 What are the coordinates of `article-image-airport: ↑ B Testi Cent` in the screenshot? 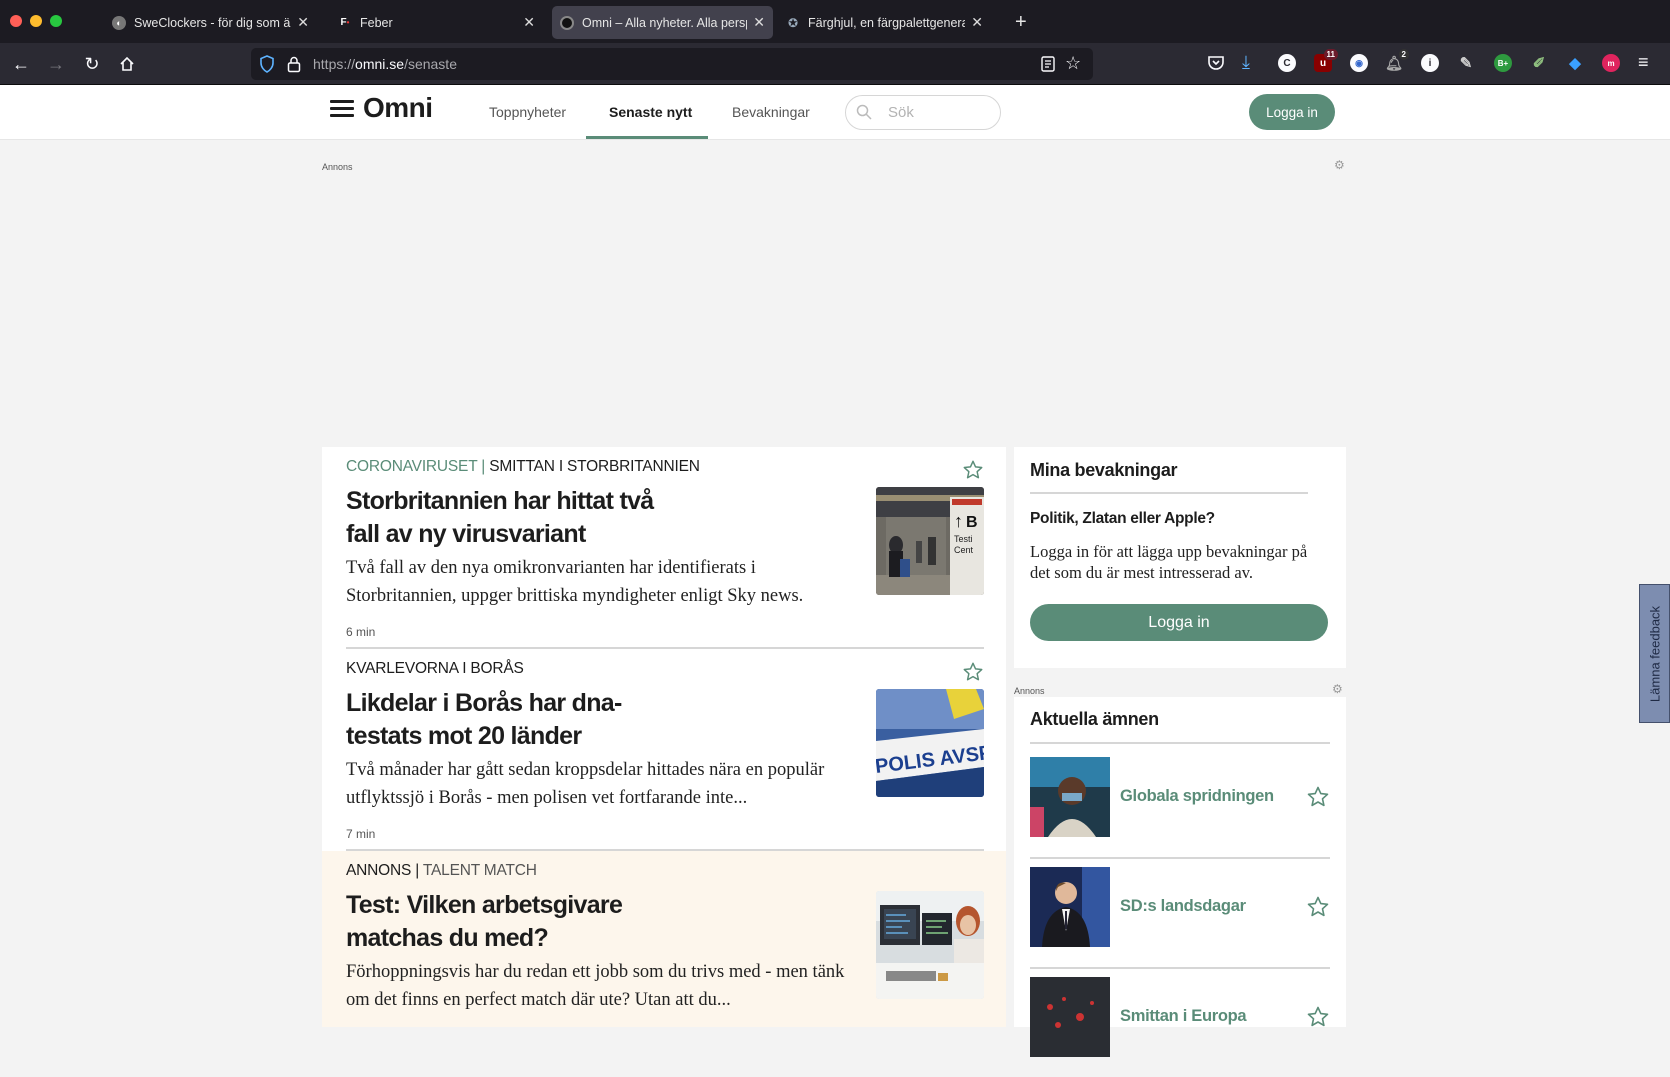 It's located at (930, 541).